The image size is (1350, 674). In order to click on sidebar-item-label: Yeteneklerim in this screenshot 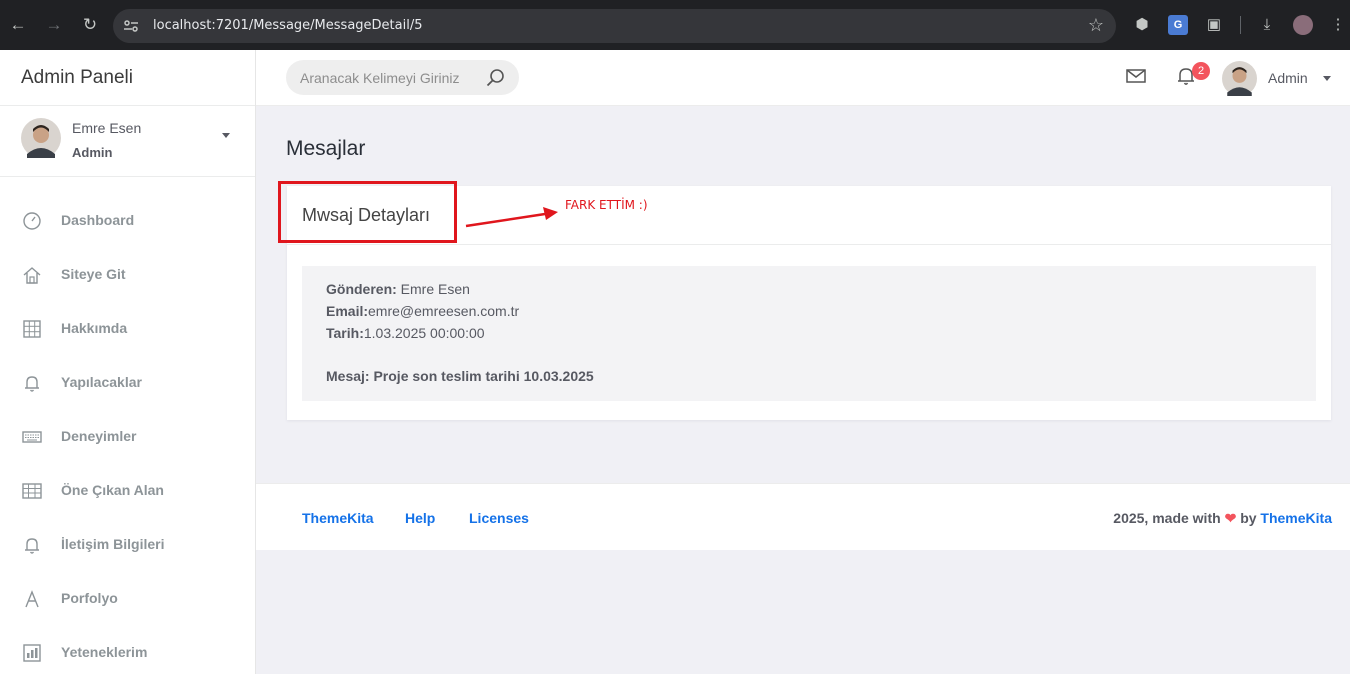, I will do `click(104, 652)`.